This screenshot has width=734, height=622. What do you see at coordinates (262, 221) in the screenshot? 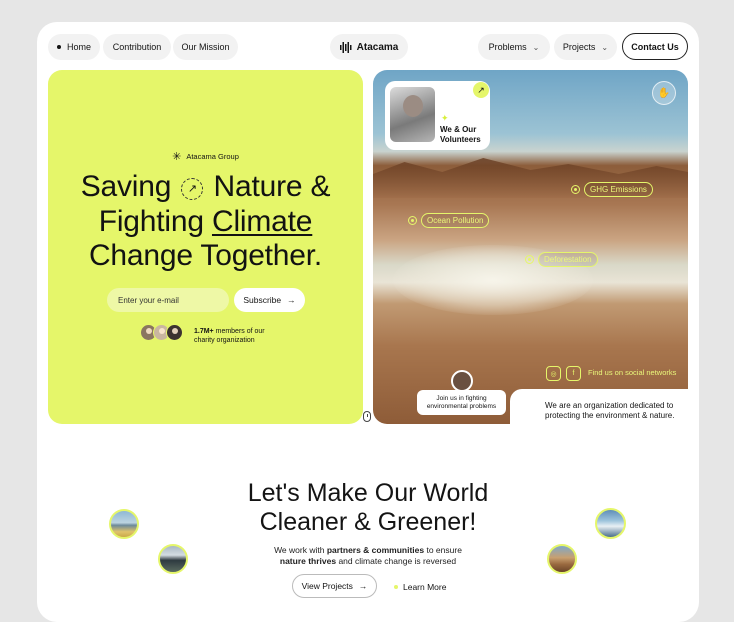
I see `headline-word-climate: Climate` at bounding box center [262, 221].